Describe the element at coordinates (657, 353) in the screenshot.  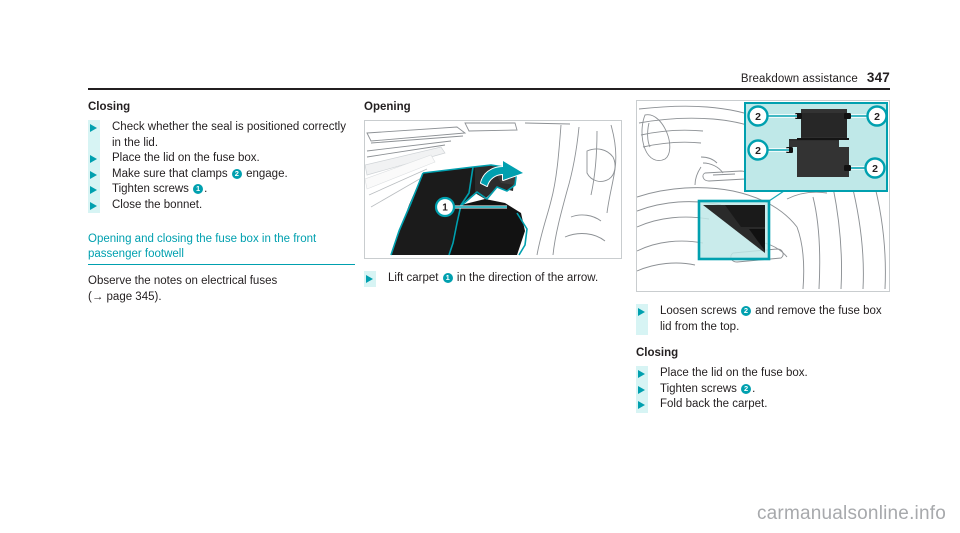
I see `closing-heading-right: Closing` at that location.